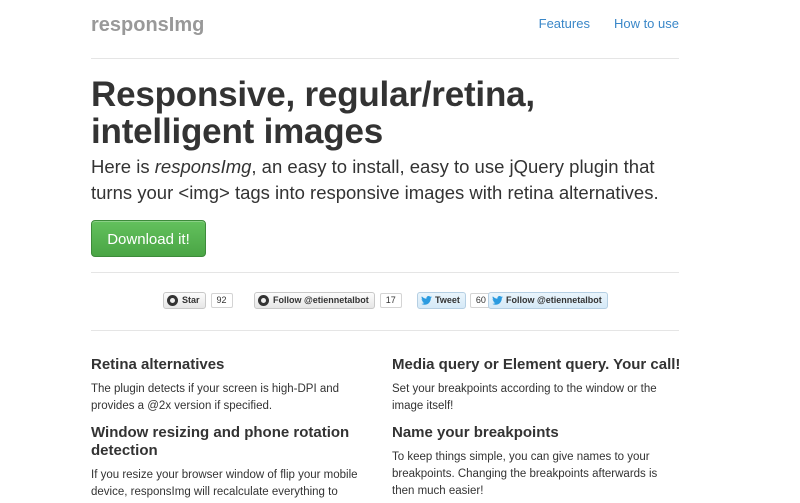  I want to click on github-star-button: Star, so click(184, 300).